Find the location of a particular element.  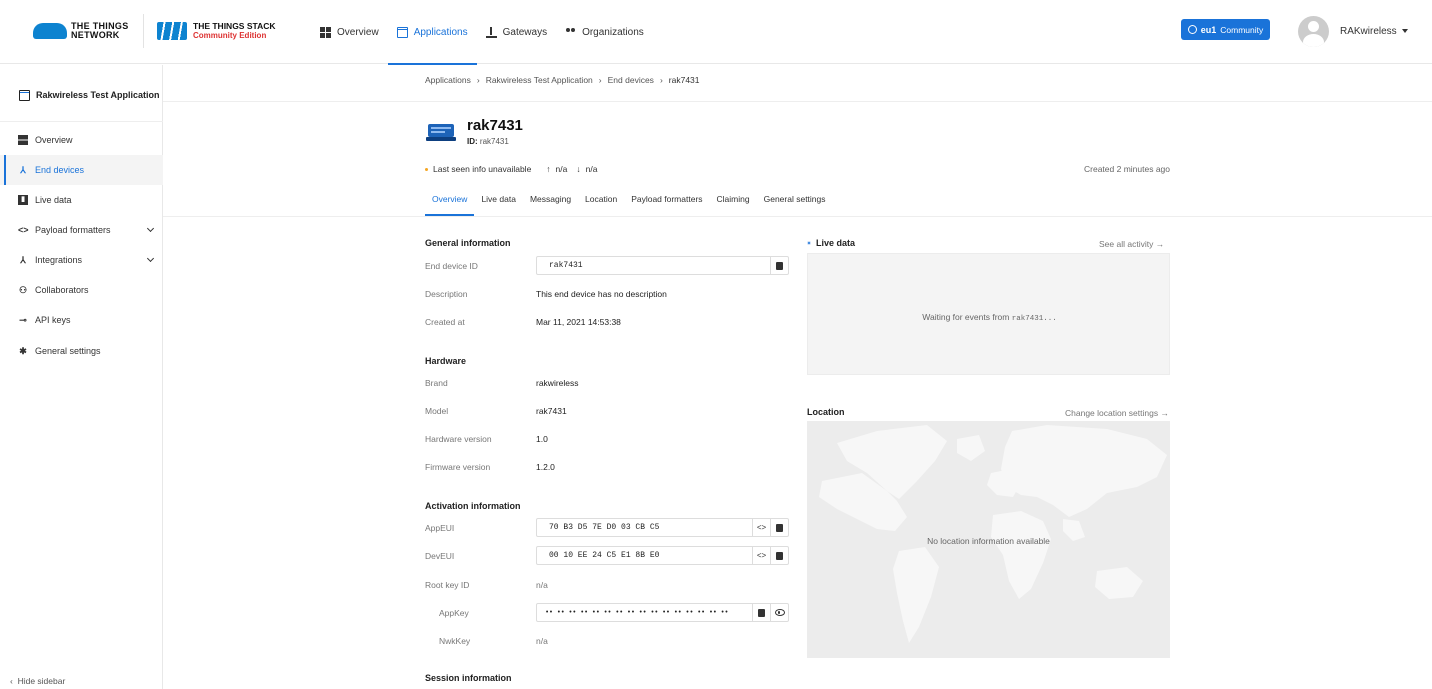

sidebar-item-label: Collaborators is located at coordinates (62, 290).